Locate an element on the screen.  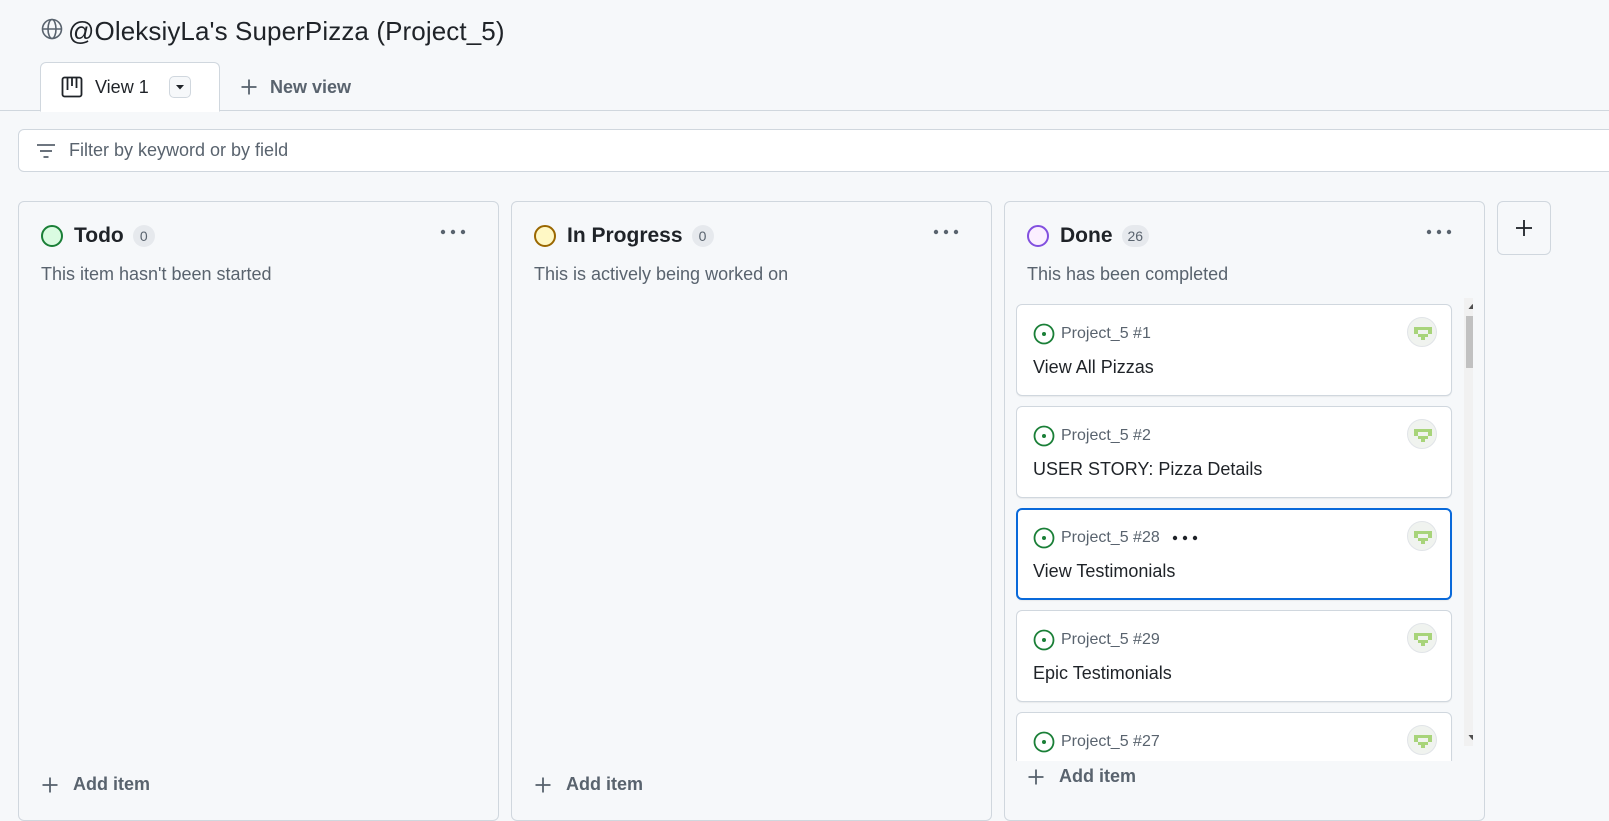
column-title: Todo is located at coordinates (99, 235).